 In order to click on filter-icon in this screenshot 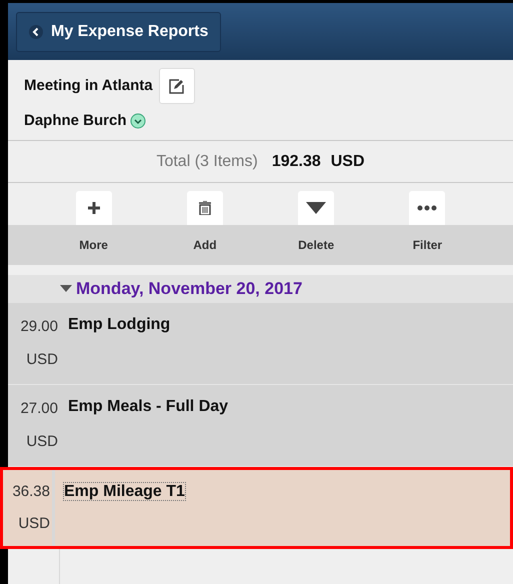, I will do `click(316, 208)`.